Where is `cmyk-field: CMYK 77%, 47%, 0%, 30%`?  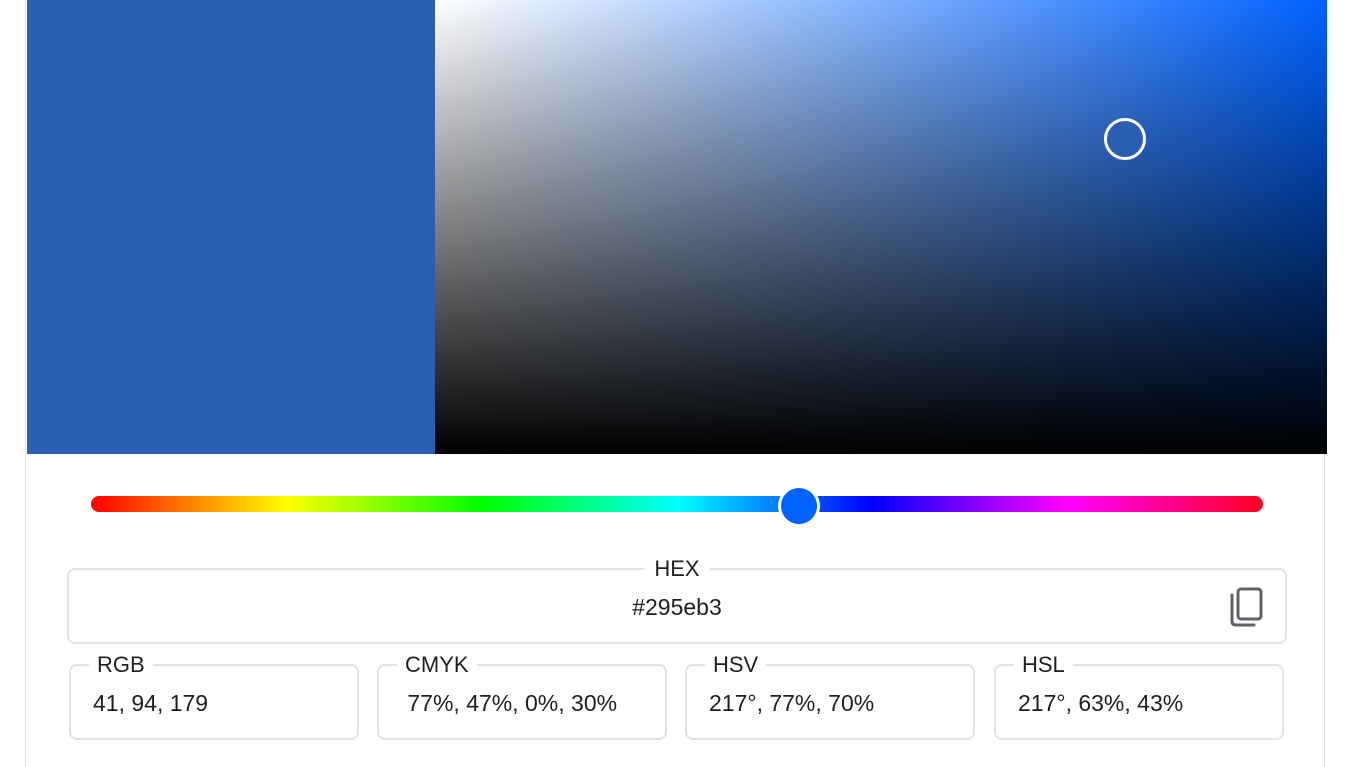 cmyk-field: CMYK 77%, 47%, 0%, 30% is located at coordinates (522, 696).